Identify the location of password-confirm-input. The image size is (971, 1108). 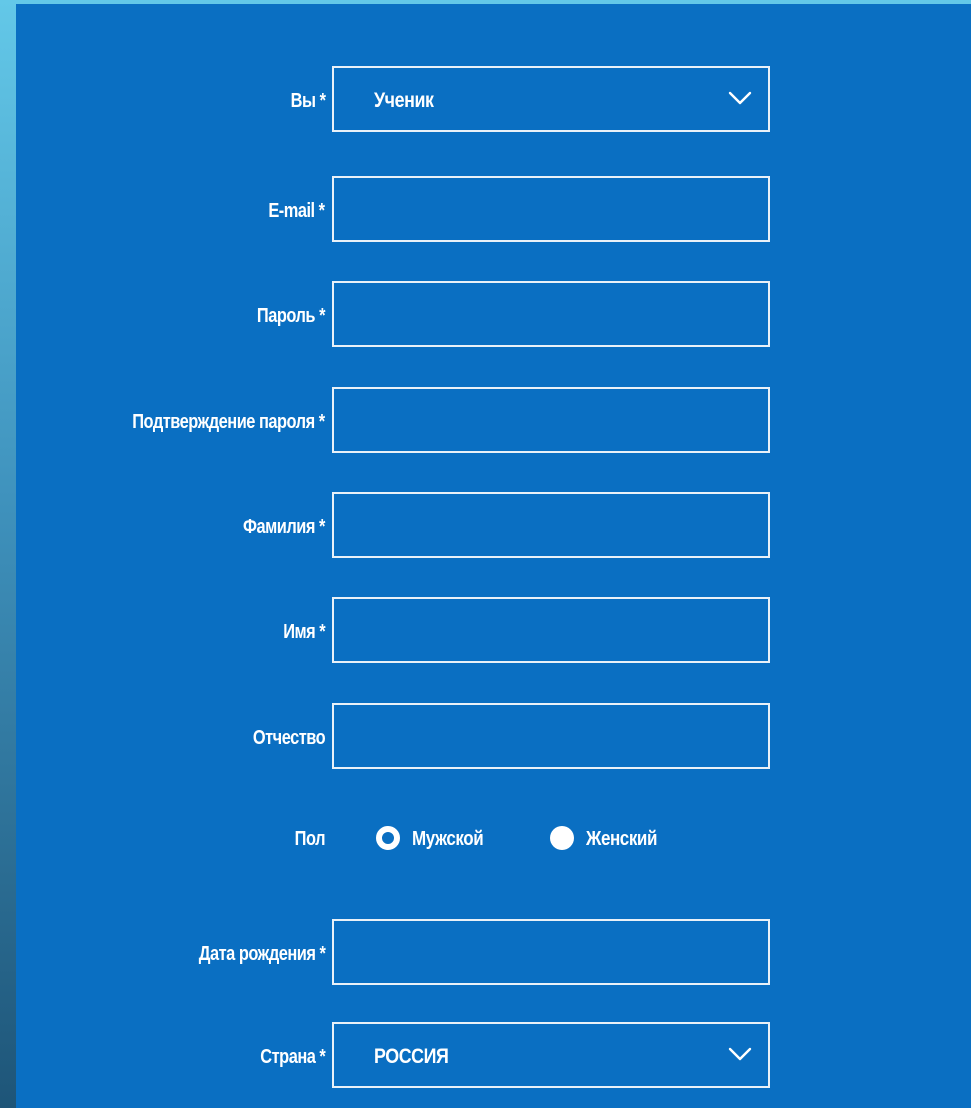
(551, 420).